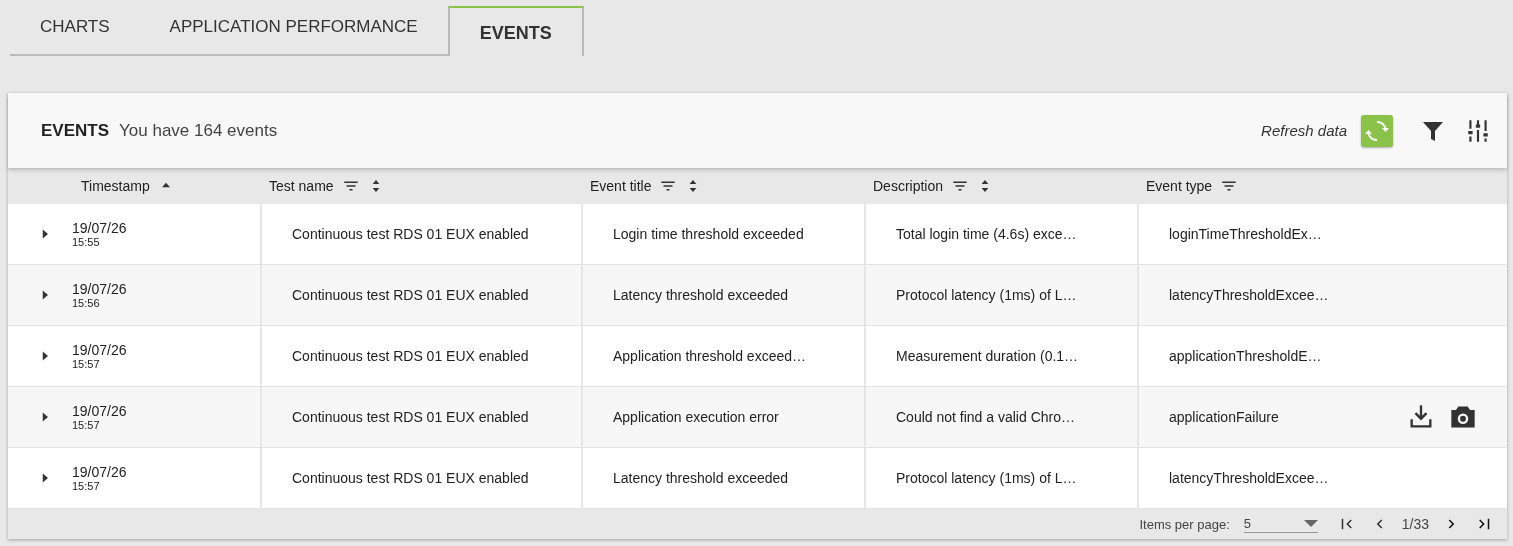 The height and width of the screenshot is (546, 1513). I want to click on time-text: 15:56, so click(86, 303).